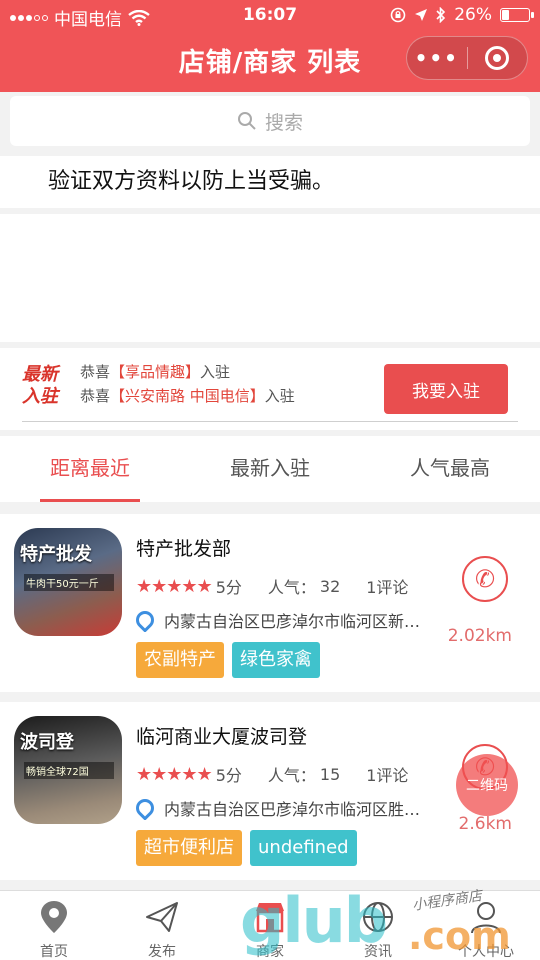 This screenshot has width=540, height=960. What do you see at coordinates (162, 917) in the screenshot?
I see `paper-plane-icon` at bounding box center [162, 917].